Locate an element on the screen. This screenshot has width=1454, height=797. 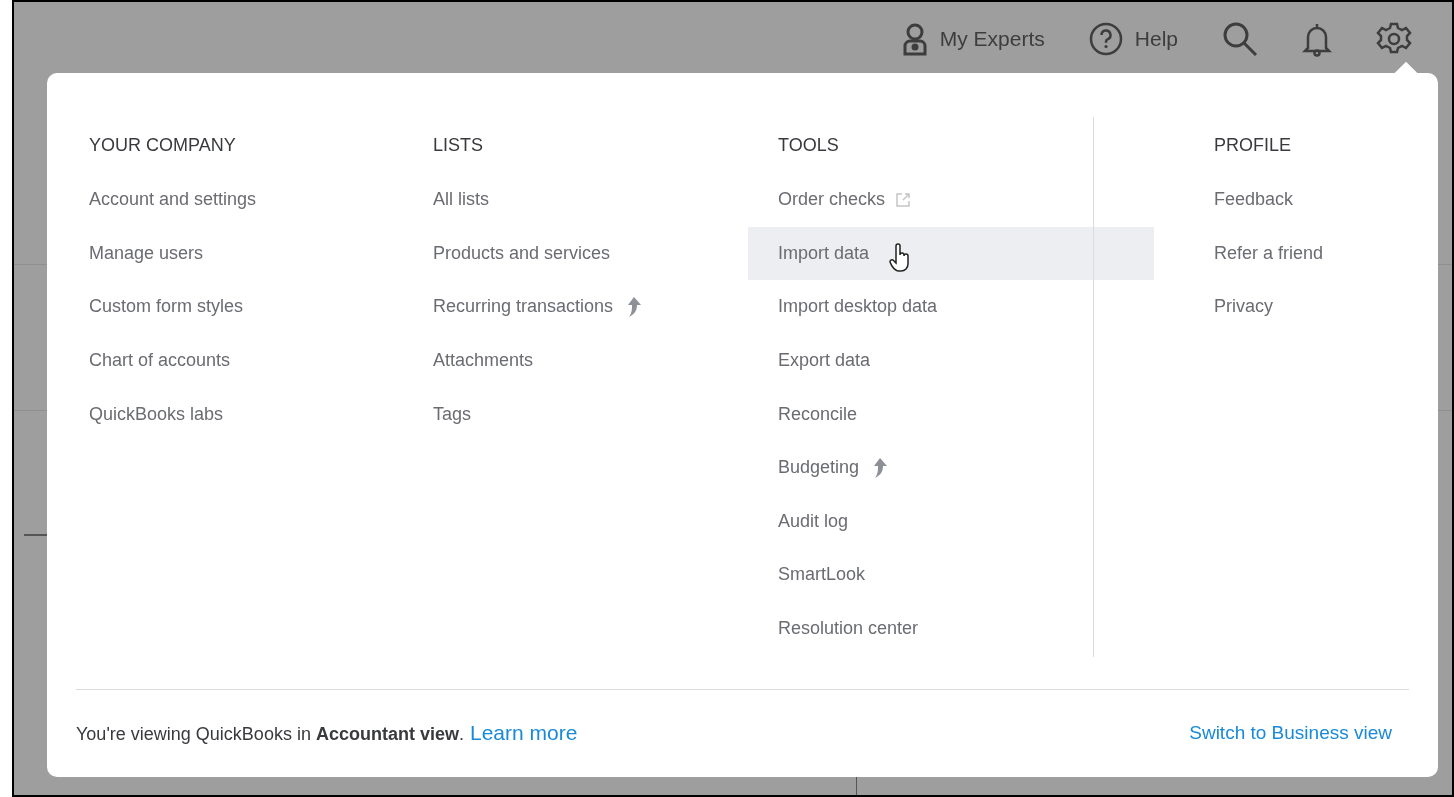
column-heading: TOOLS is located at coordinates (808, 145).